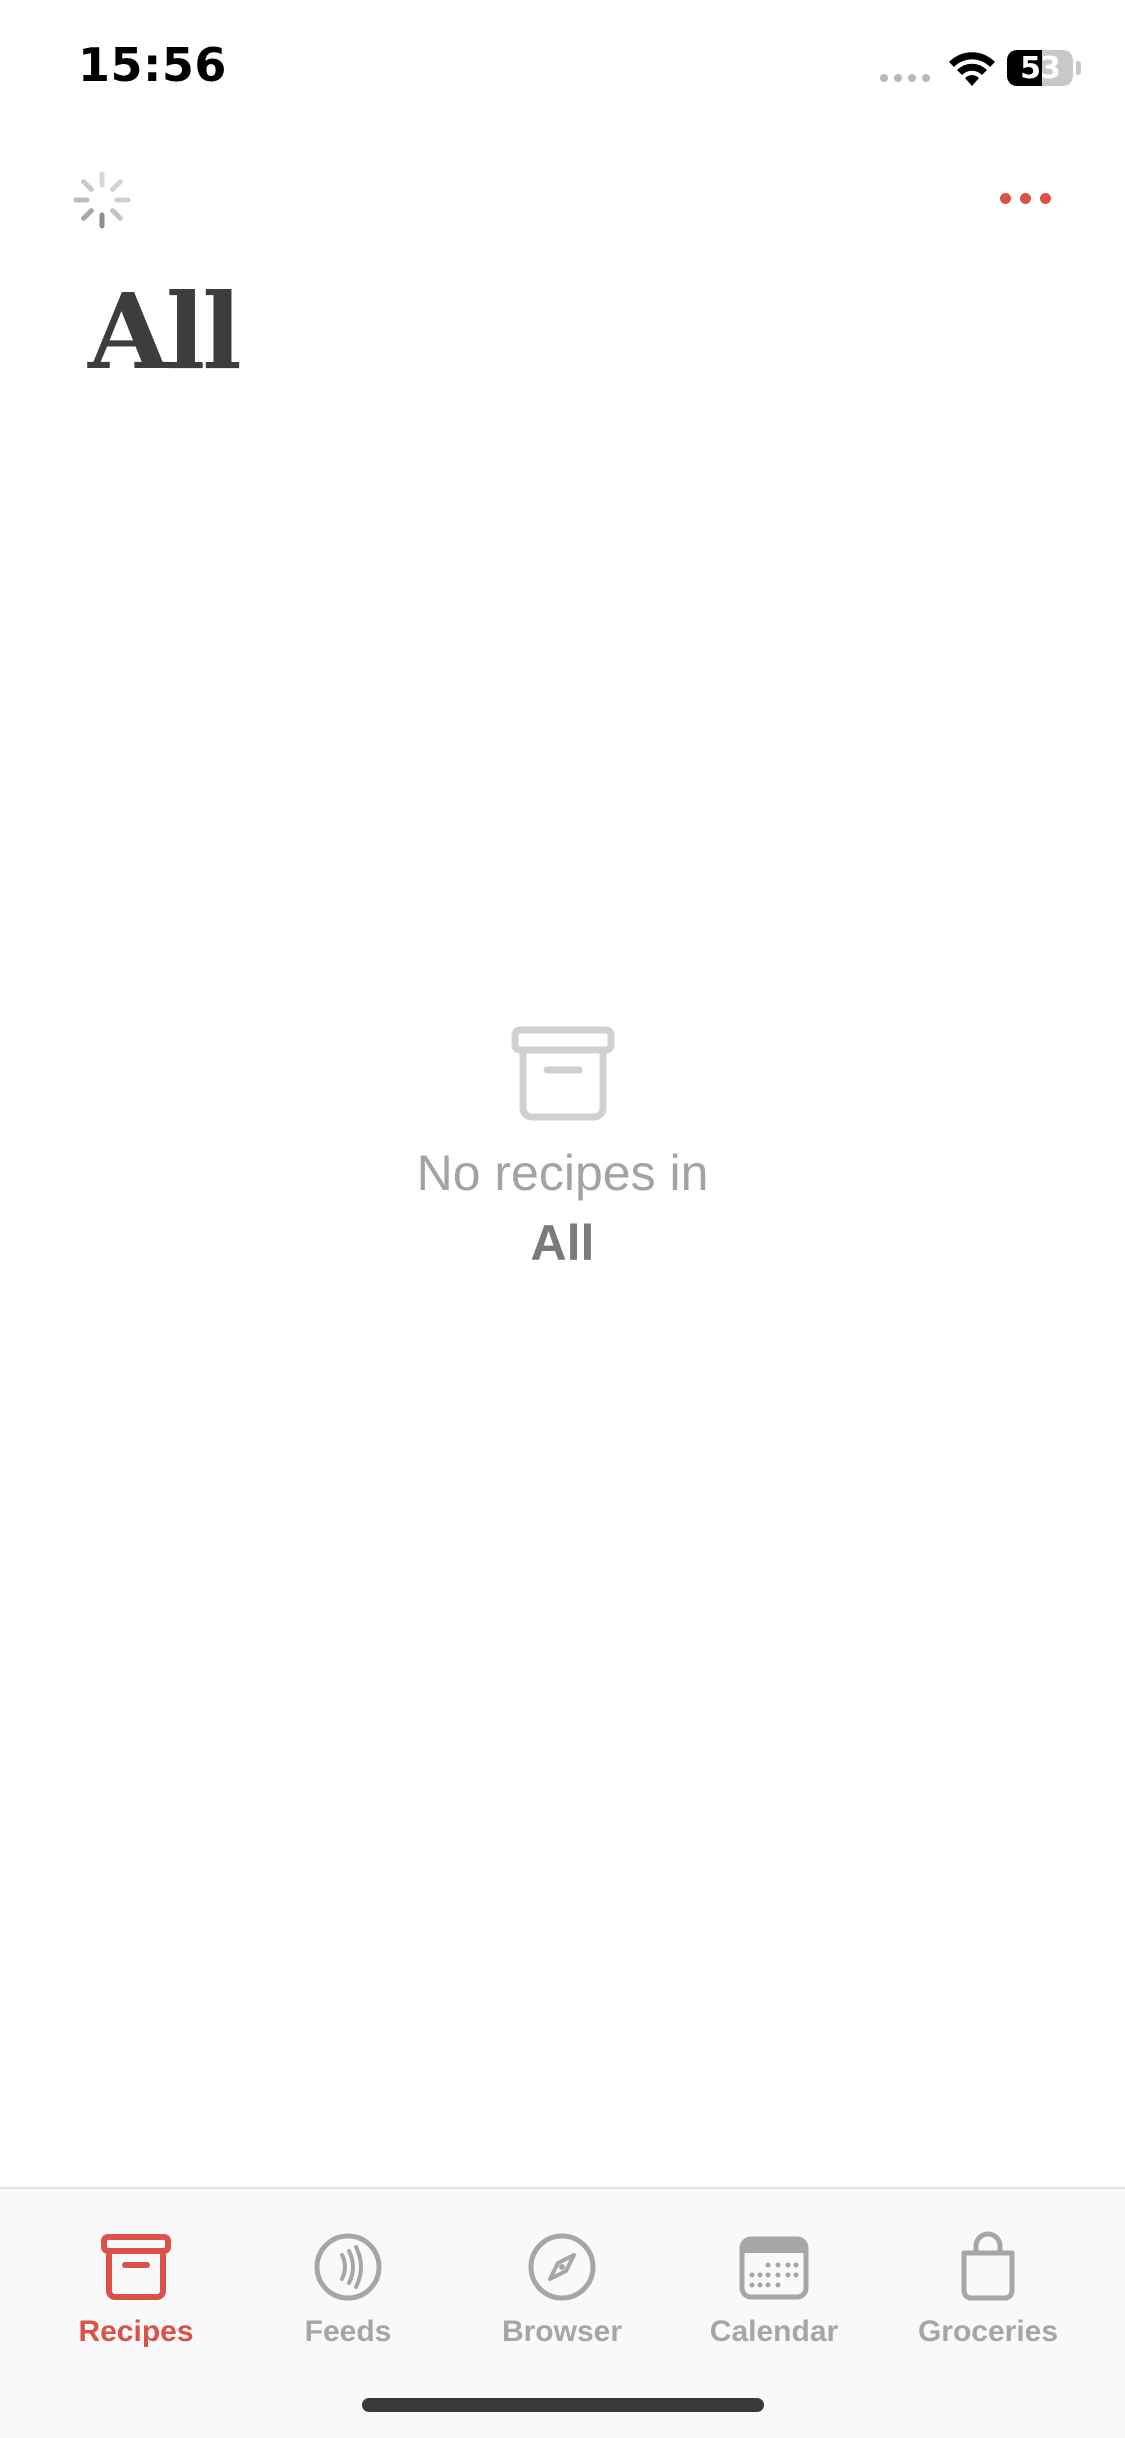 Image resolution: width=1125 pixels, height=2438 pixels. What do you see at coordinates (562, 2331) in the screenshot?
I see `tab-label: Browser` at bounding box center [562, 2331].